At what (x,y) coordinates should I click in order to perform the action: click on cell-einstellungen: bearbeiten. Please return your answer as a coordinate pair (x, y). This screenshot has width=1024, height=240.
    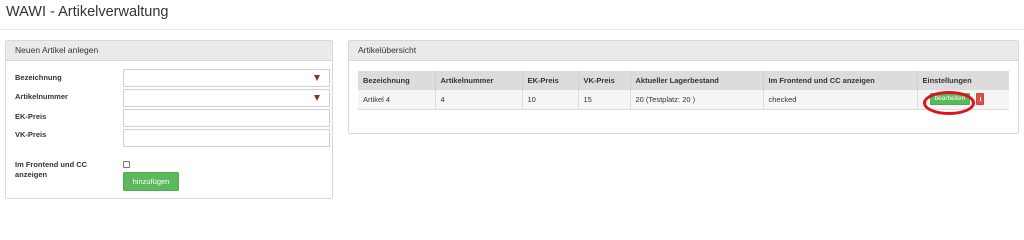
    Looking at the image, I should click on (963, 100).